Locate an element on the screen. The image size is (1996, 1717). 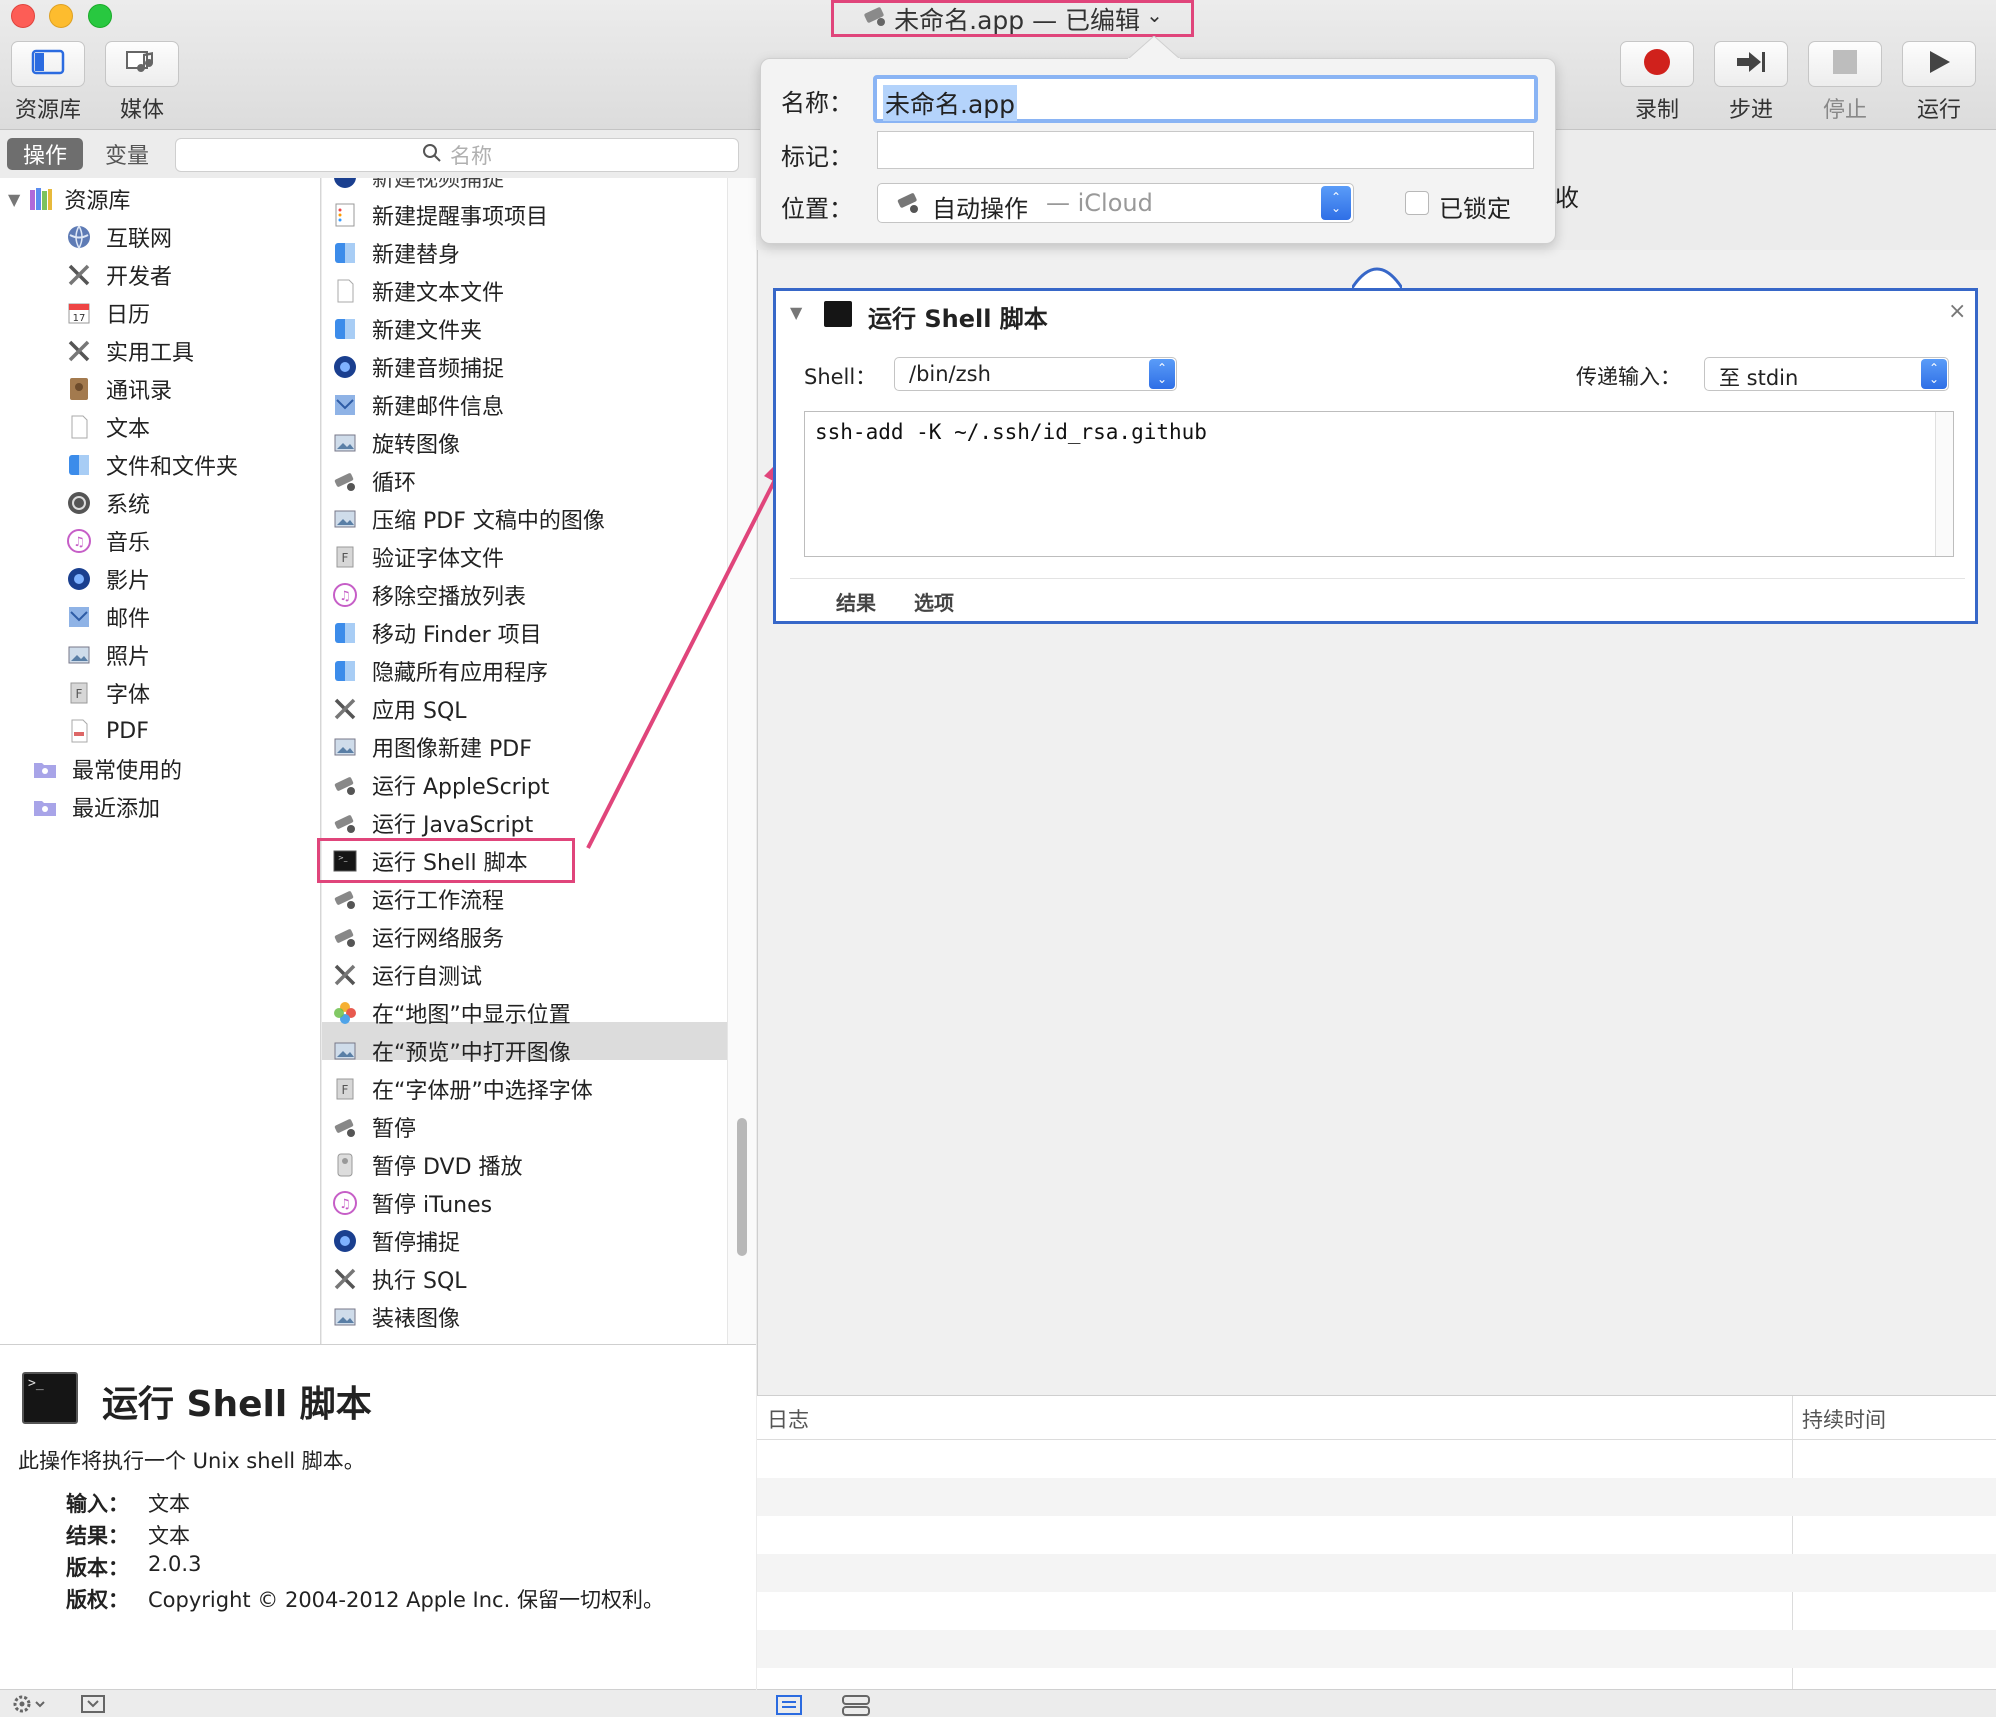
library-item: 文本 is located at coordinates (108, 427).